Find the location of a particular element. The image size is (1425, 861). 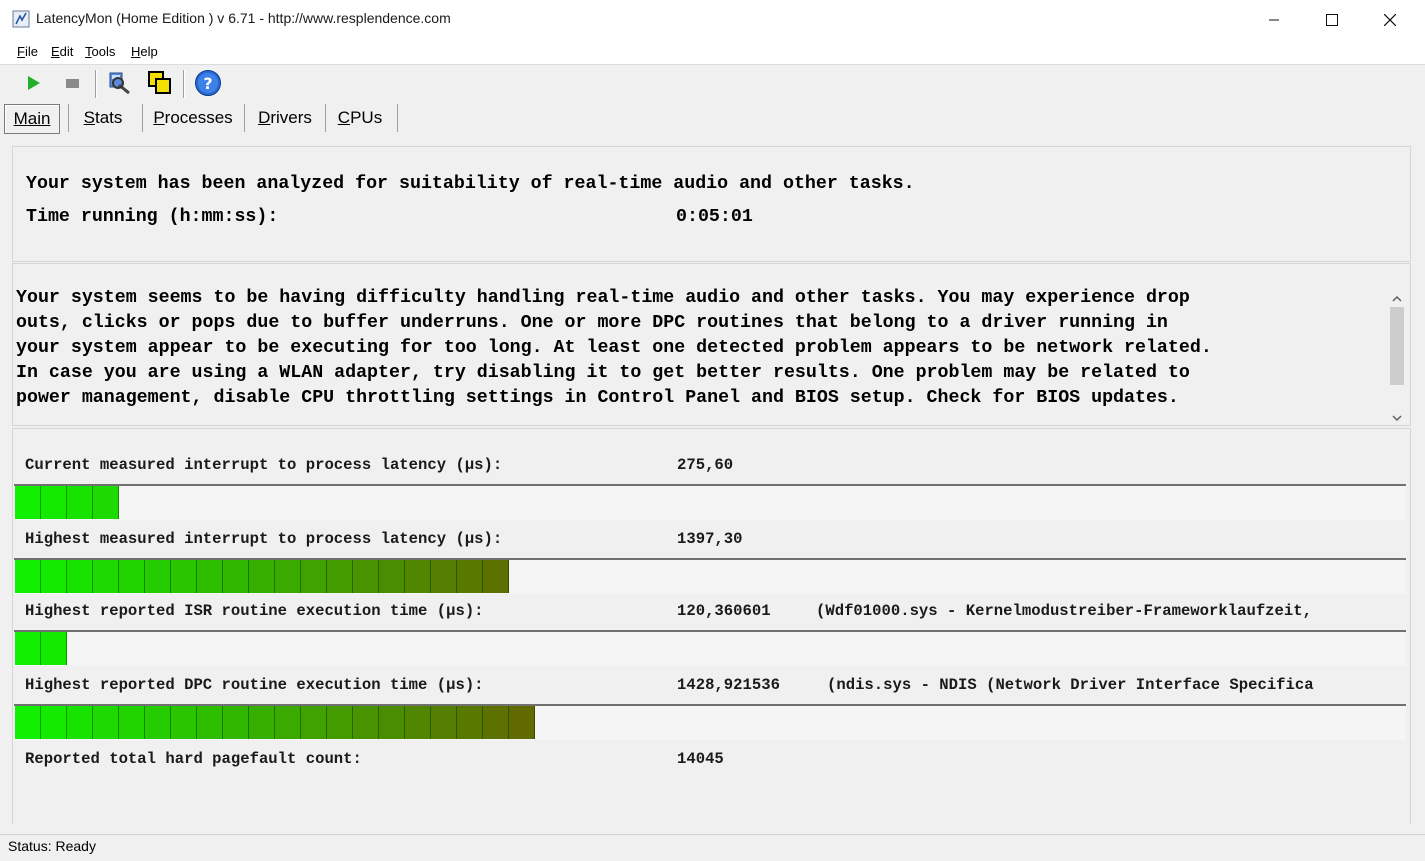

menu-tools-label: ools is located at coordinates (103, 51).